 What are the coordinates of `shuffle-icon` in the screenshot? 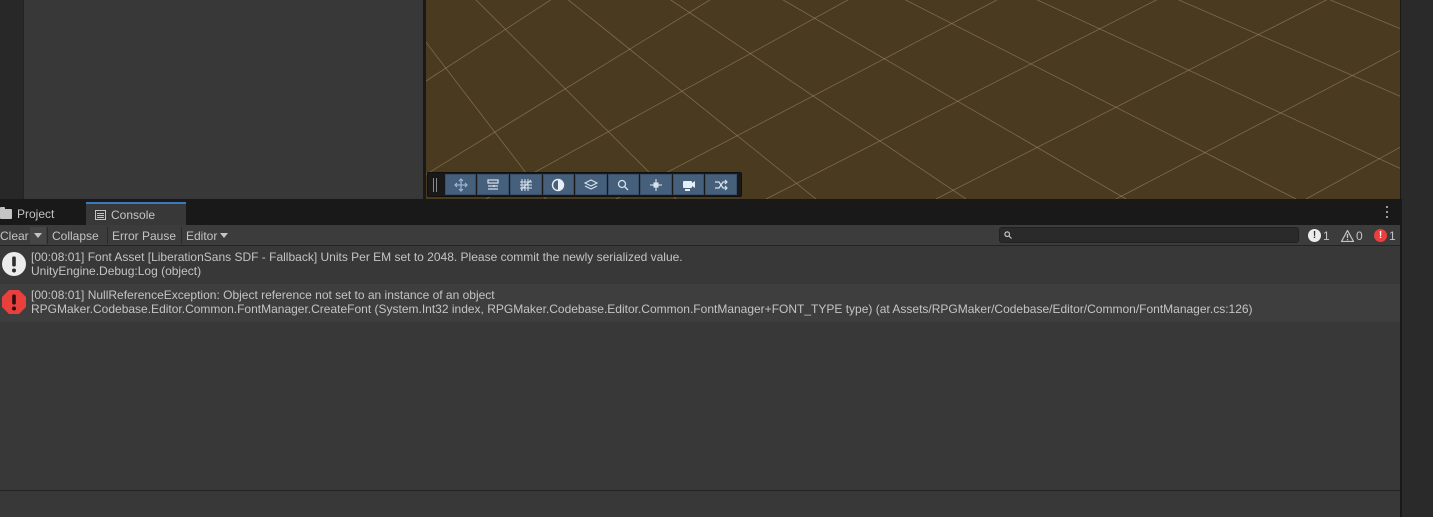 It's located at (722, 184).